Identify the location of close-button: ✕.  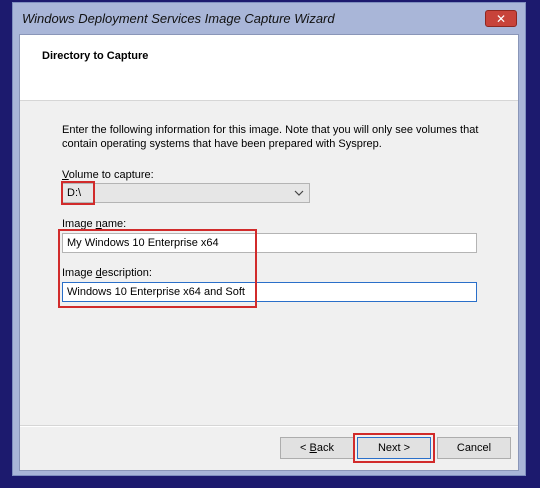
(501, 18).